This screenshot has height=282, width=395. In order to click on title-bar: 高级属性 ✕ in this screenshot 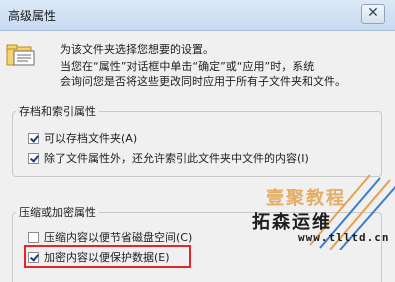, I will do `click(197, 15)`.